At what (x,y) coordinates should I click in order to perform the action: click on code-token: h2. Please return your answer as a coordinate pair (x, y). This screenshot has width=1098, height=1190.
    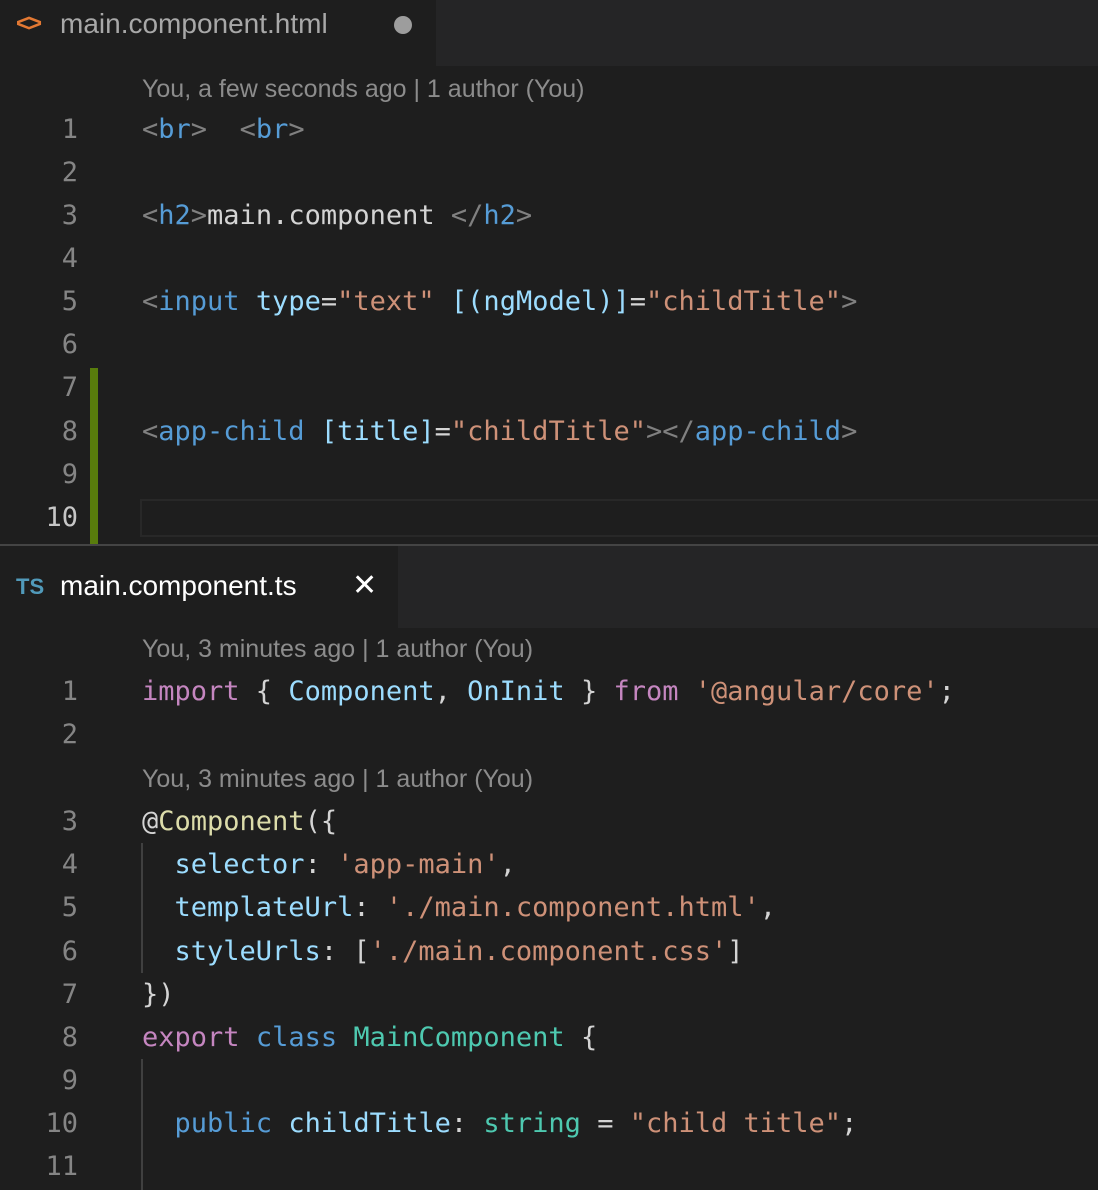
    Looking at the image, I should click on (174, 215).